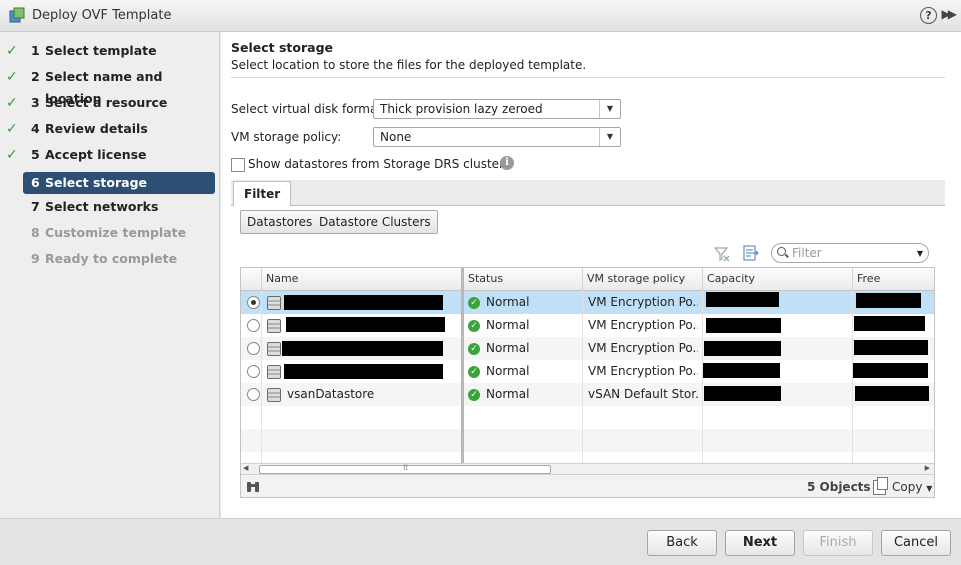  I want to click on column-header-capacity: Capacity, so click(777, 279).